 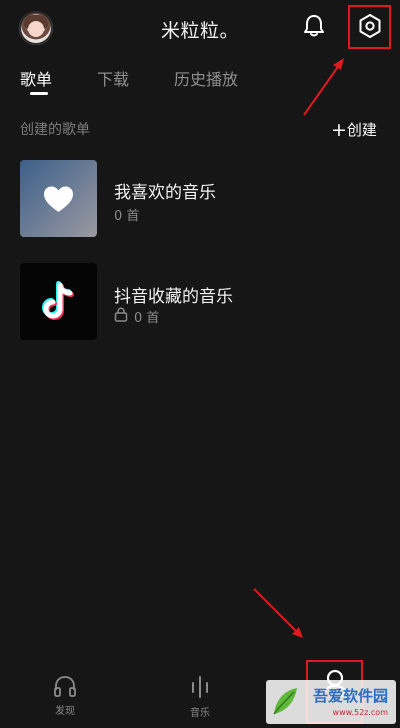 What do you see at coordinates (121, 314) in the screenshot?
I see `lock-icon` at bounding box center [121, 314].